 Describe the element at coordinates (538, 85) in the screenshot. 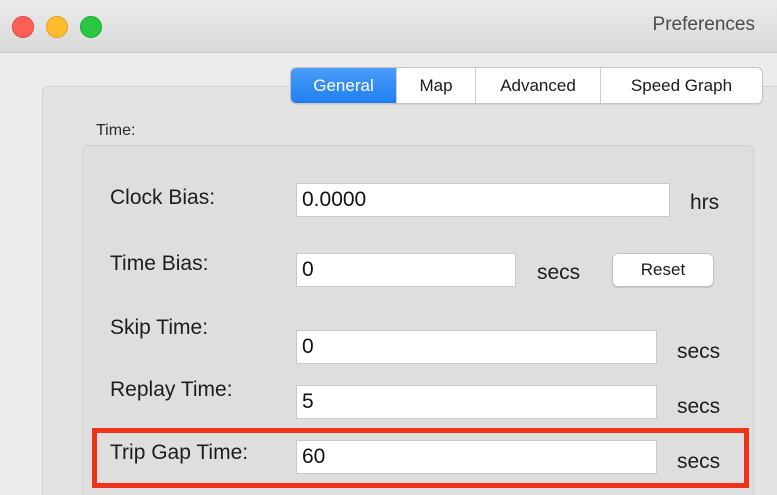

I see `tab-advanced: Advanced` at that location.